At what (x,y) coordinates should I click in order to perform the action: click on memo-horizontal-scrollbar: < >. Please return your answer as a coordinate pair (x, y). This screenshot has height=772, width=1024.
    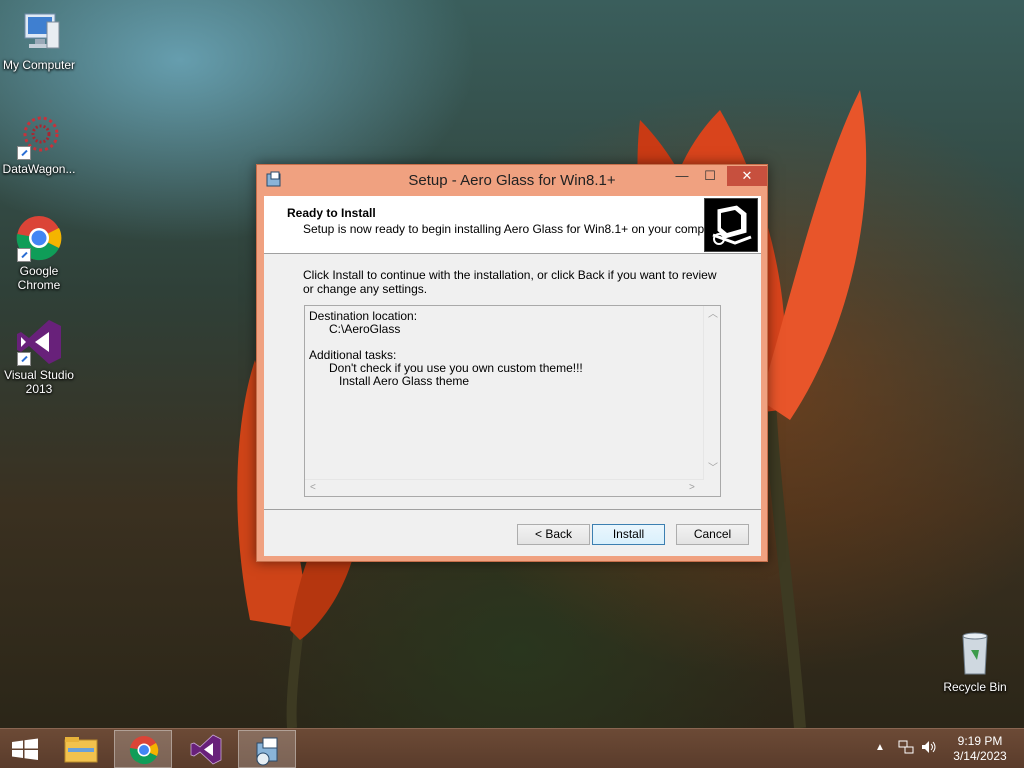
    Looking at the image, I should click on (504, 487).